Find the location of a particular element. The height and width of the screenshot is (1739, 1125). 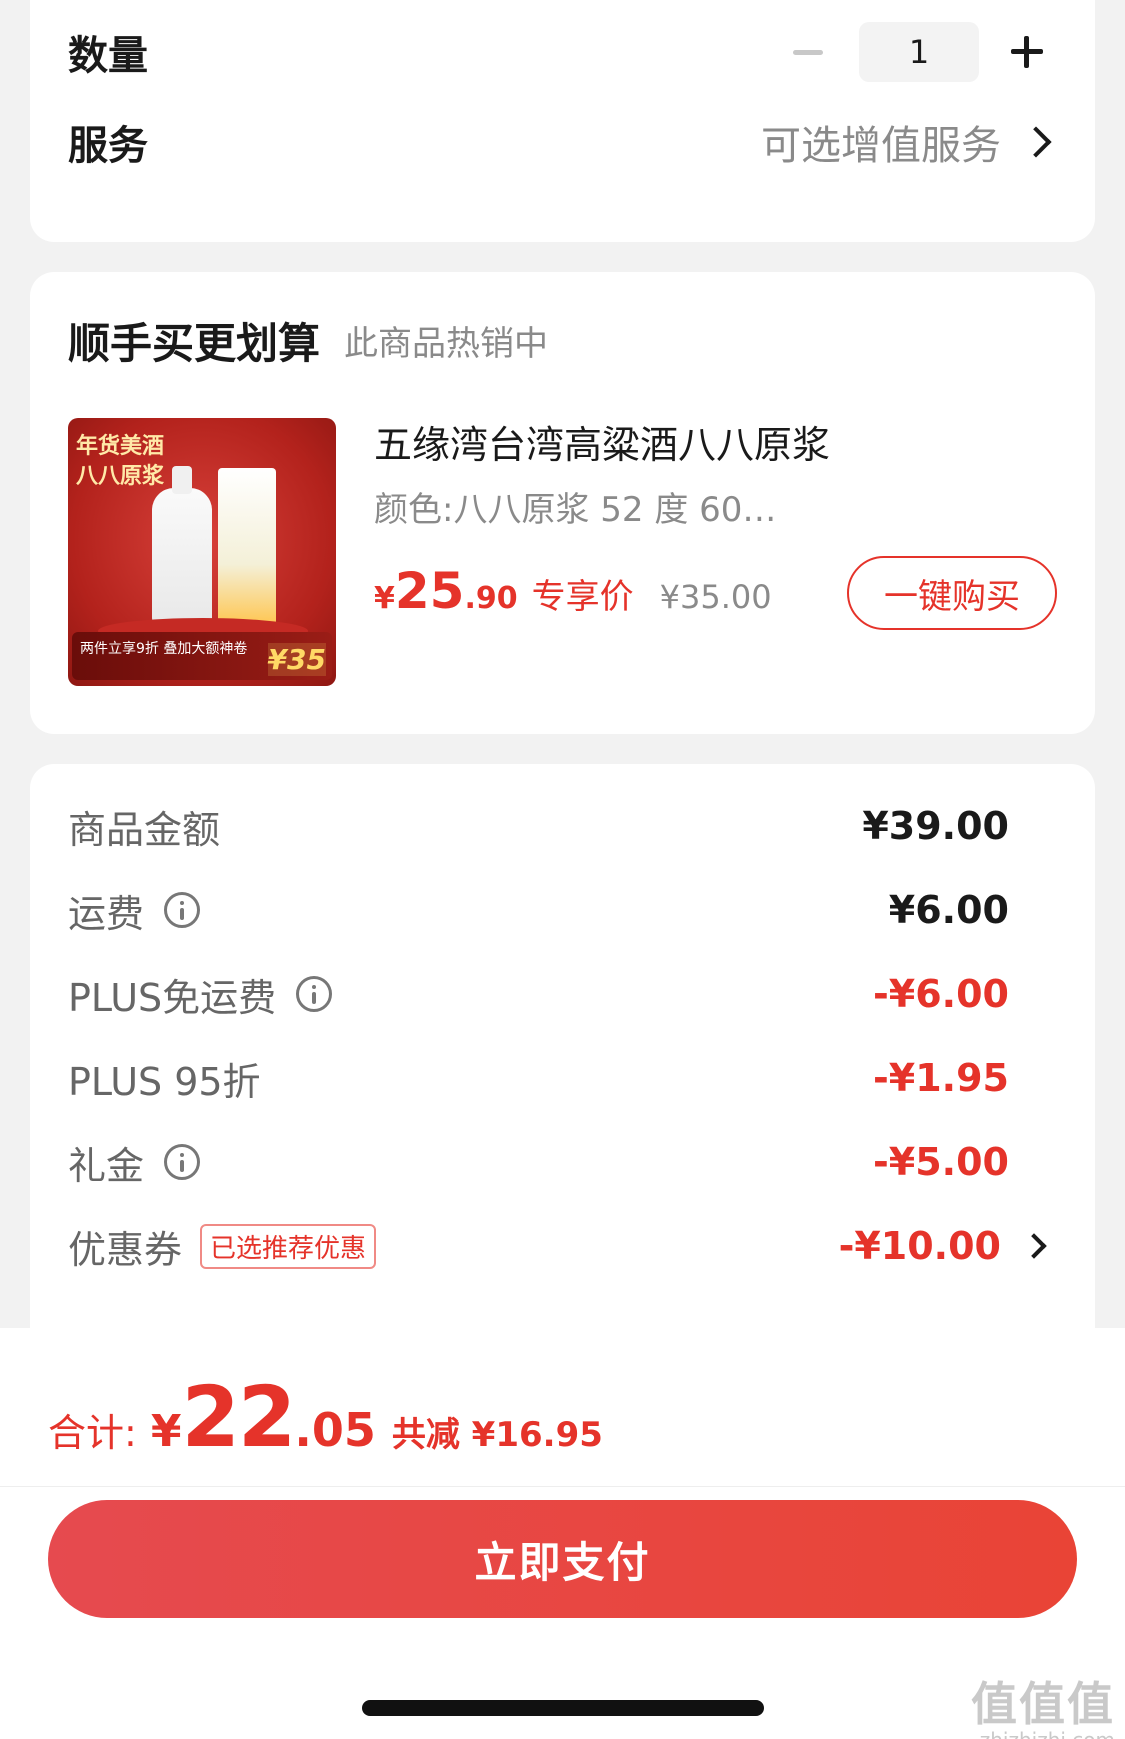

product-image-tag: 年货美酒 八八原浆 is located at coordinates (120, 461).